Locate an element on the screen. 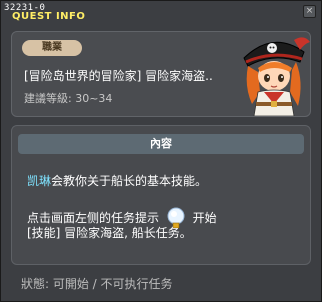 This screenshot has width=322, height=302. content-line-2-text: 点击画面左侧的任务提示 is located at coordinates (93, 218).